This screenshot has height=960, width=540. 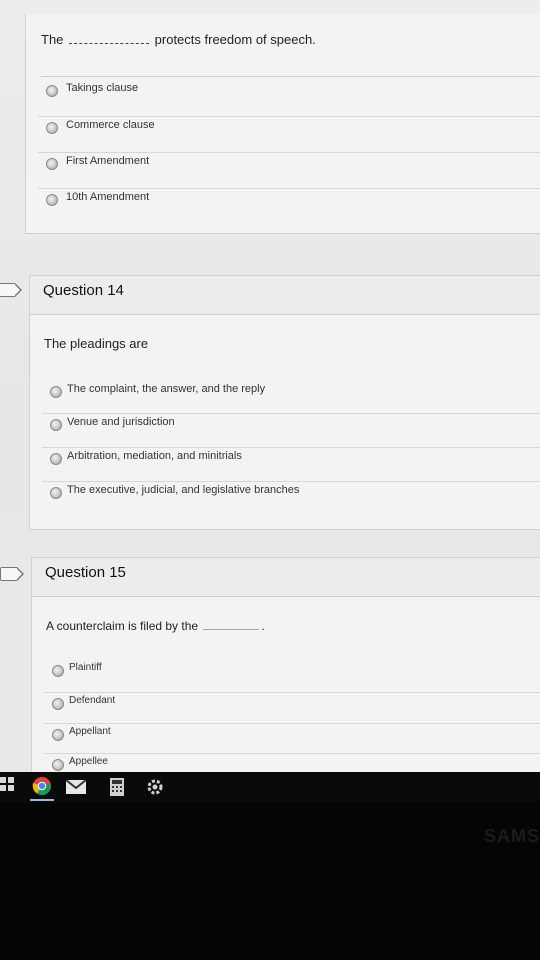 What do you see at coordinates (283, 97) in the screenshot?
I see `option-takings-clause: Takings clause` at bounding box center [283, 97].